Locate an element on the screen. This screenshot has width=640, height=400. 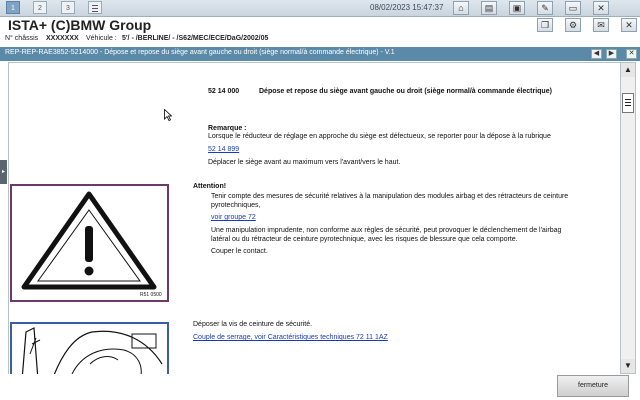
document-close-icon: ✕ is located at coordinates (631, 54).